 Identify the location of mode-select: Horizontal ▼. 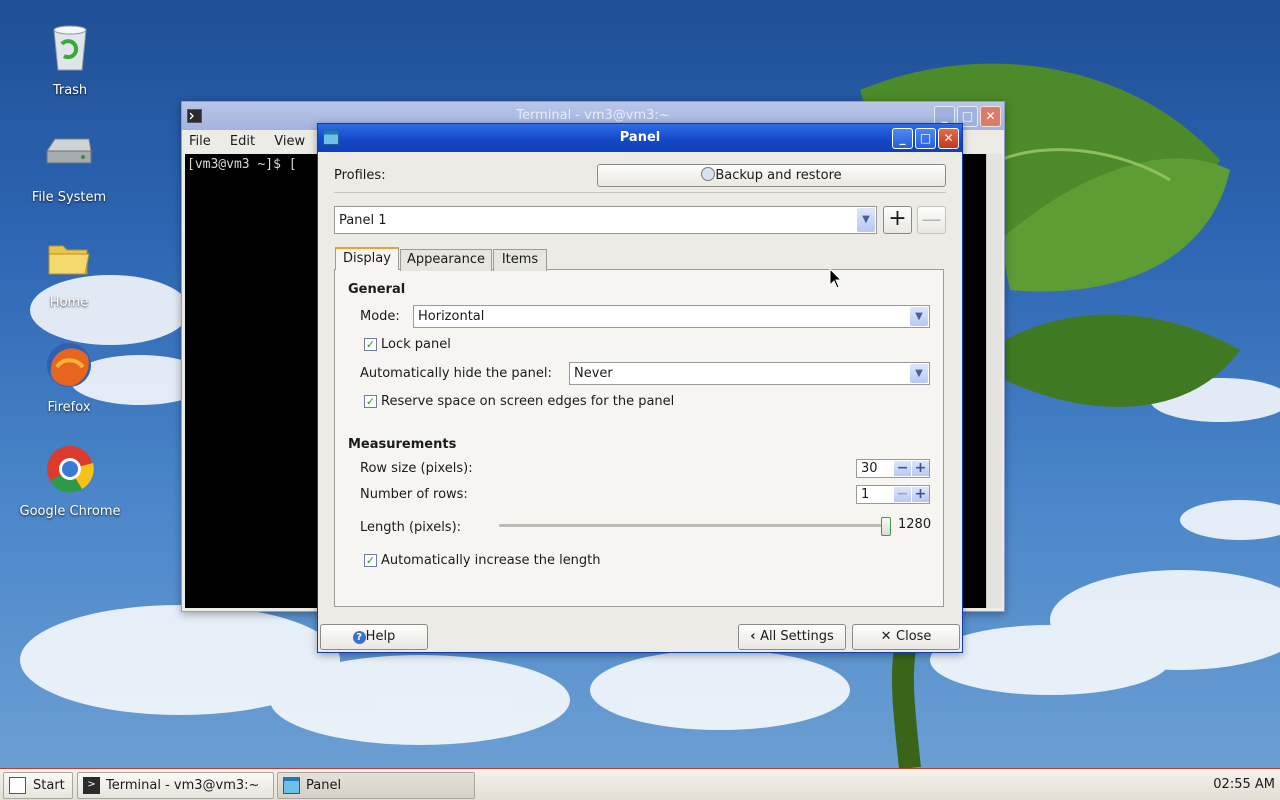
(671, 316).